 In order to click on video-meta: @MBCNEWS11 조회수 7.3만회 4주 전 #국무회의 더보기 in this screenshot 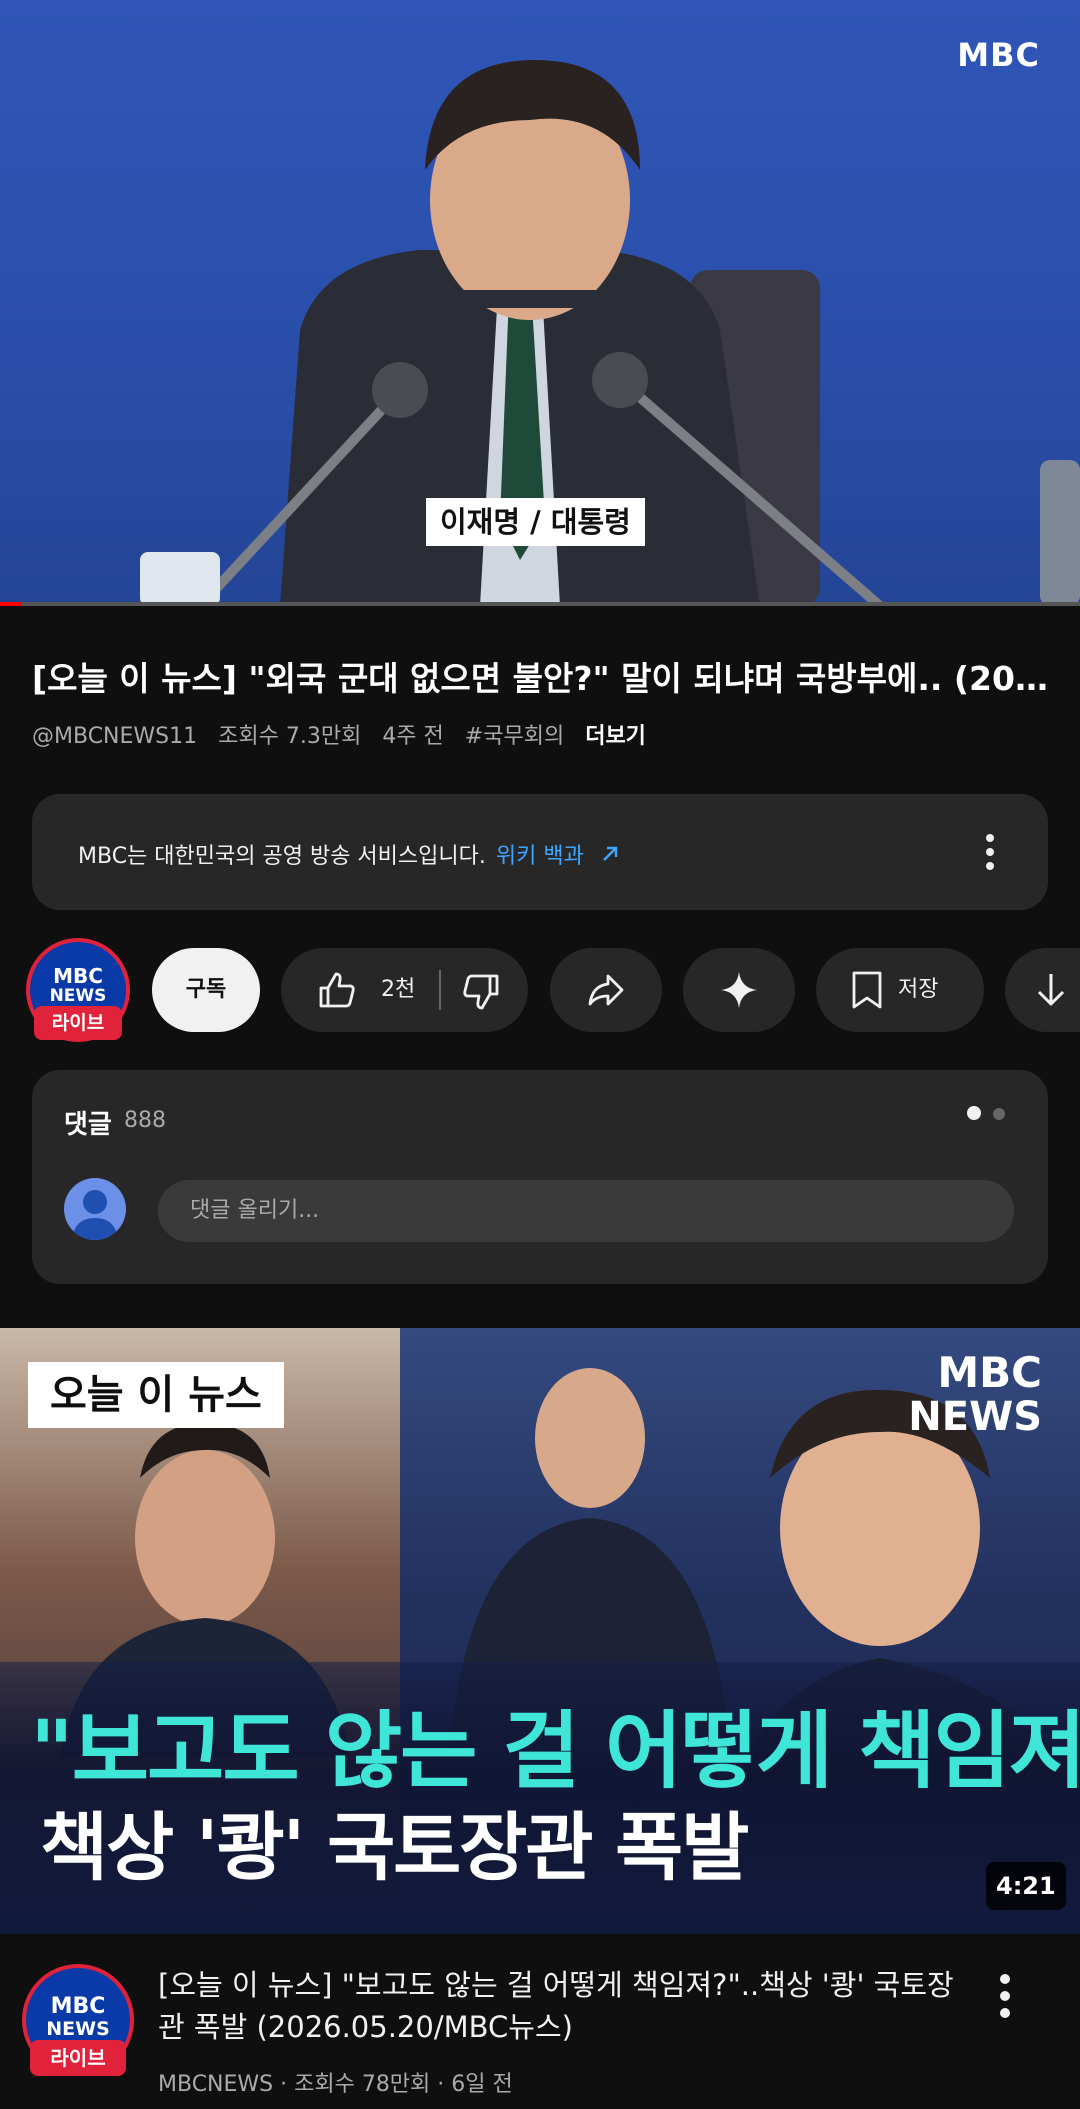, I will do `click(346, 734)`.